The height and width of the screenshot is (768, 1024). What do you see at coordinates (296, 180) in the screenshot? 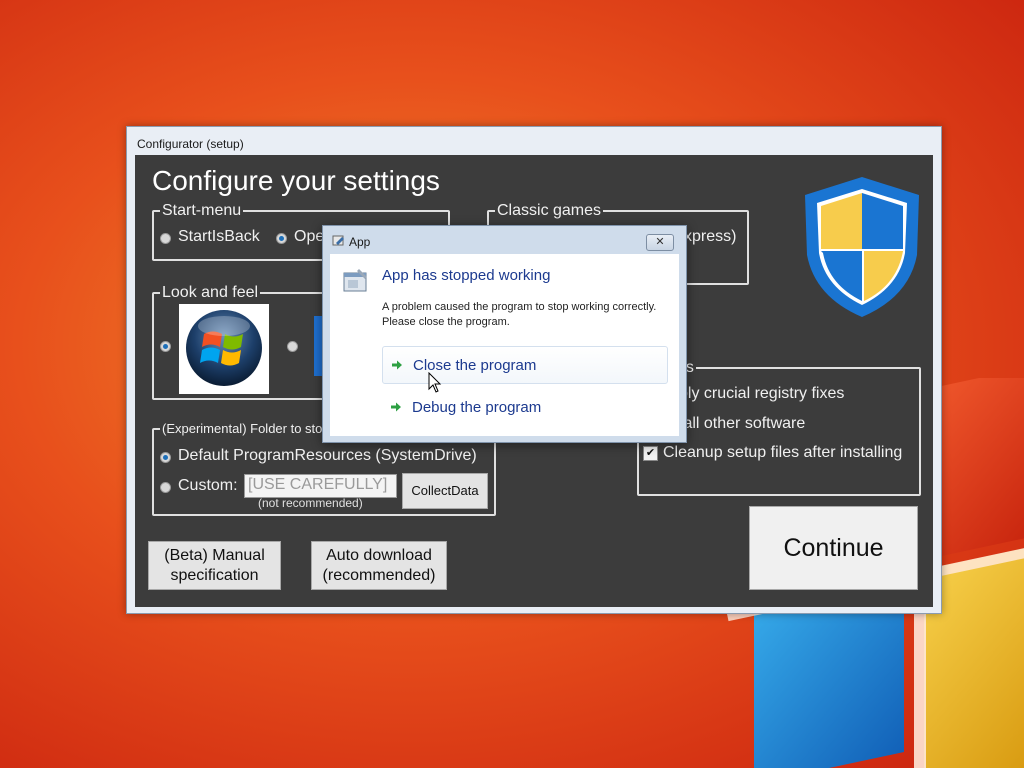
I see `page-title: Configure your settings` at bounding box center [296, 180].